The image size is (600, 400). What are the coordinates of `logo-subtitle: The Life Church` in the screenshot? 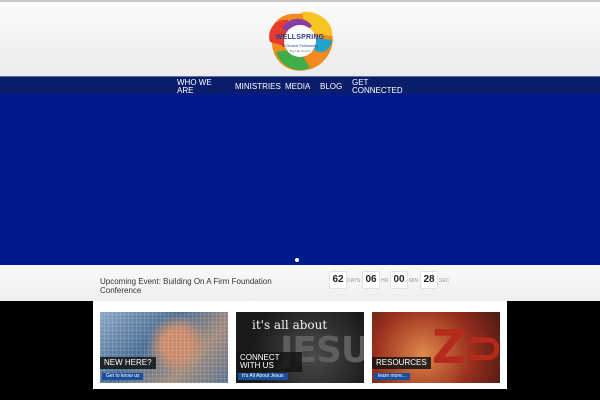 It's located at (300, 51).